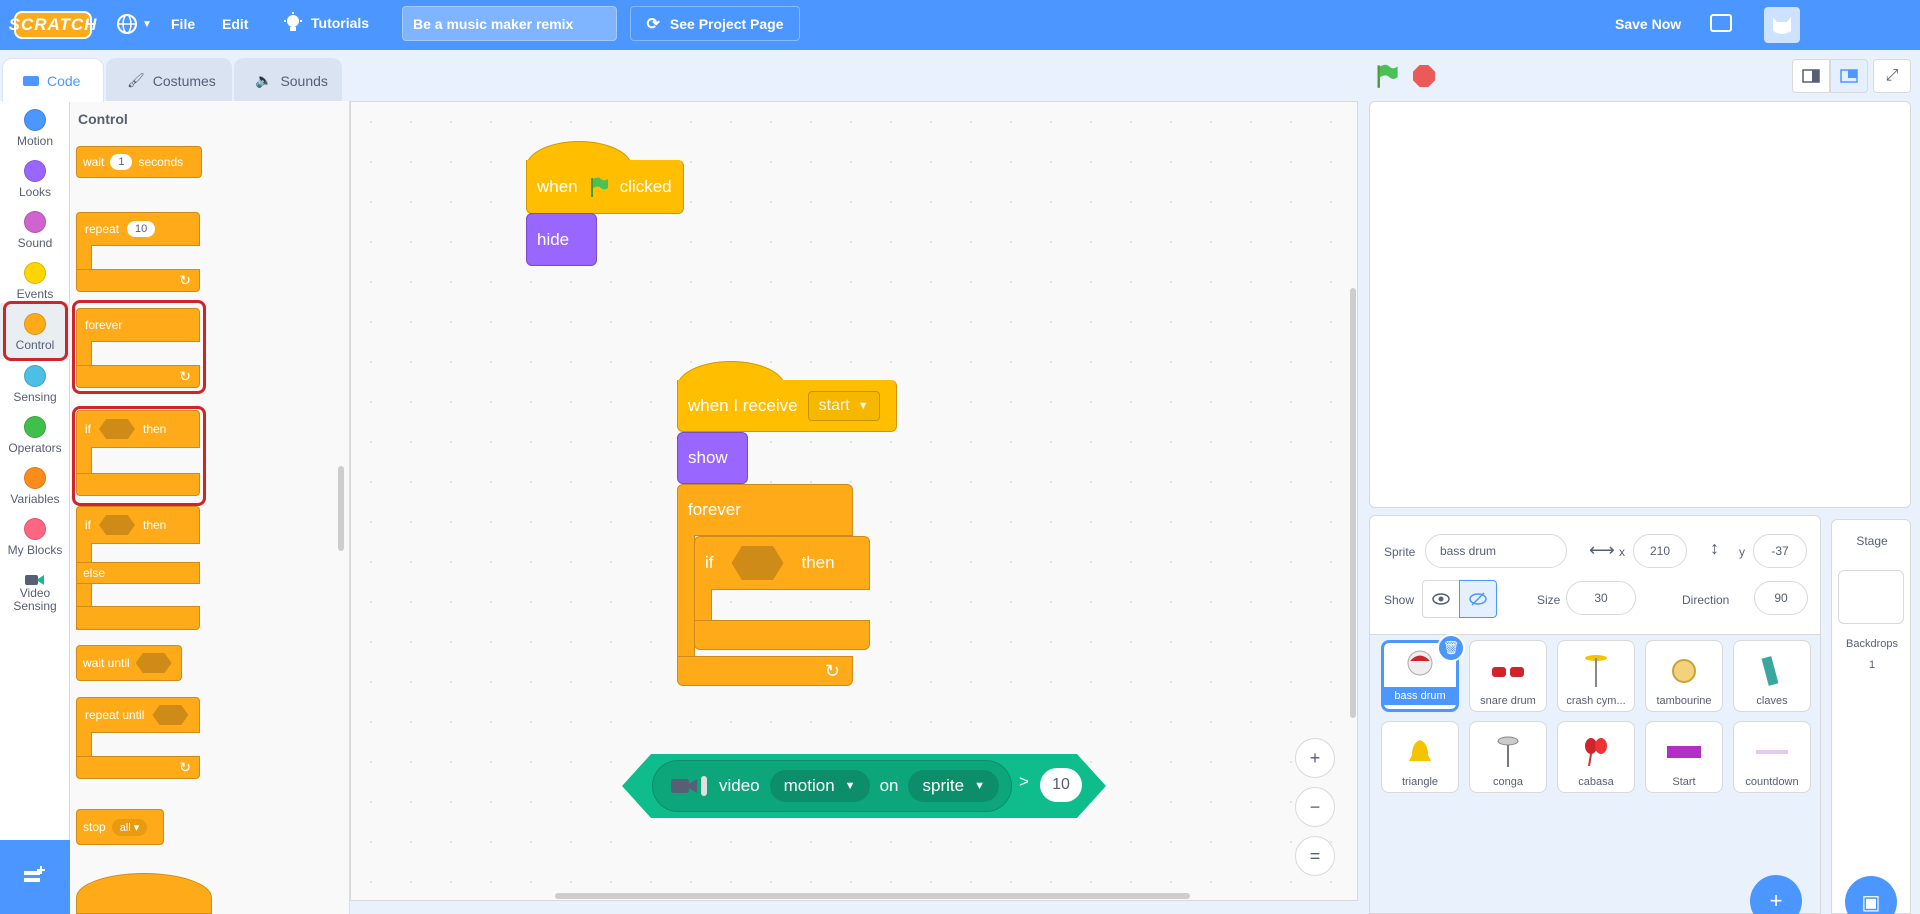 This screenshot has height=914, width=1920. Describe the element at coordinates (1721, 23) in the screenshot. I see `my-stuff-folder-icon` at that location.